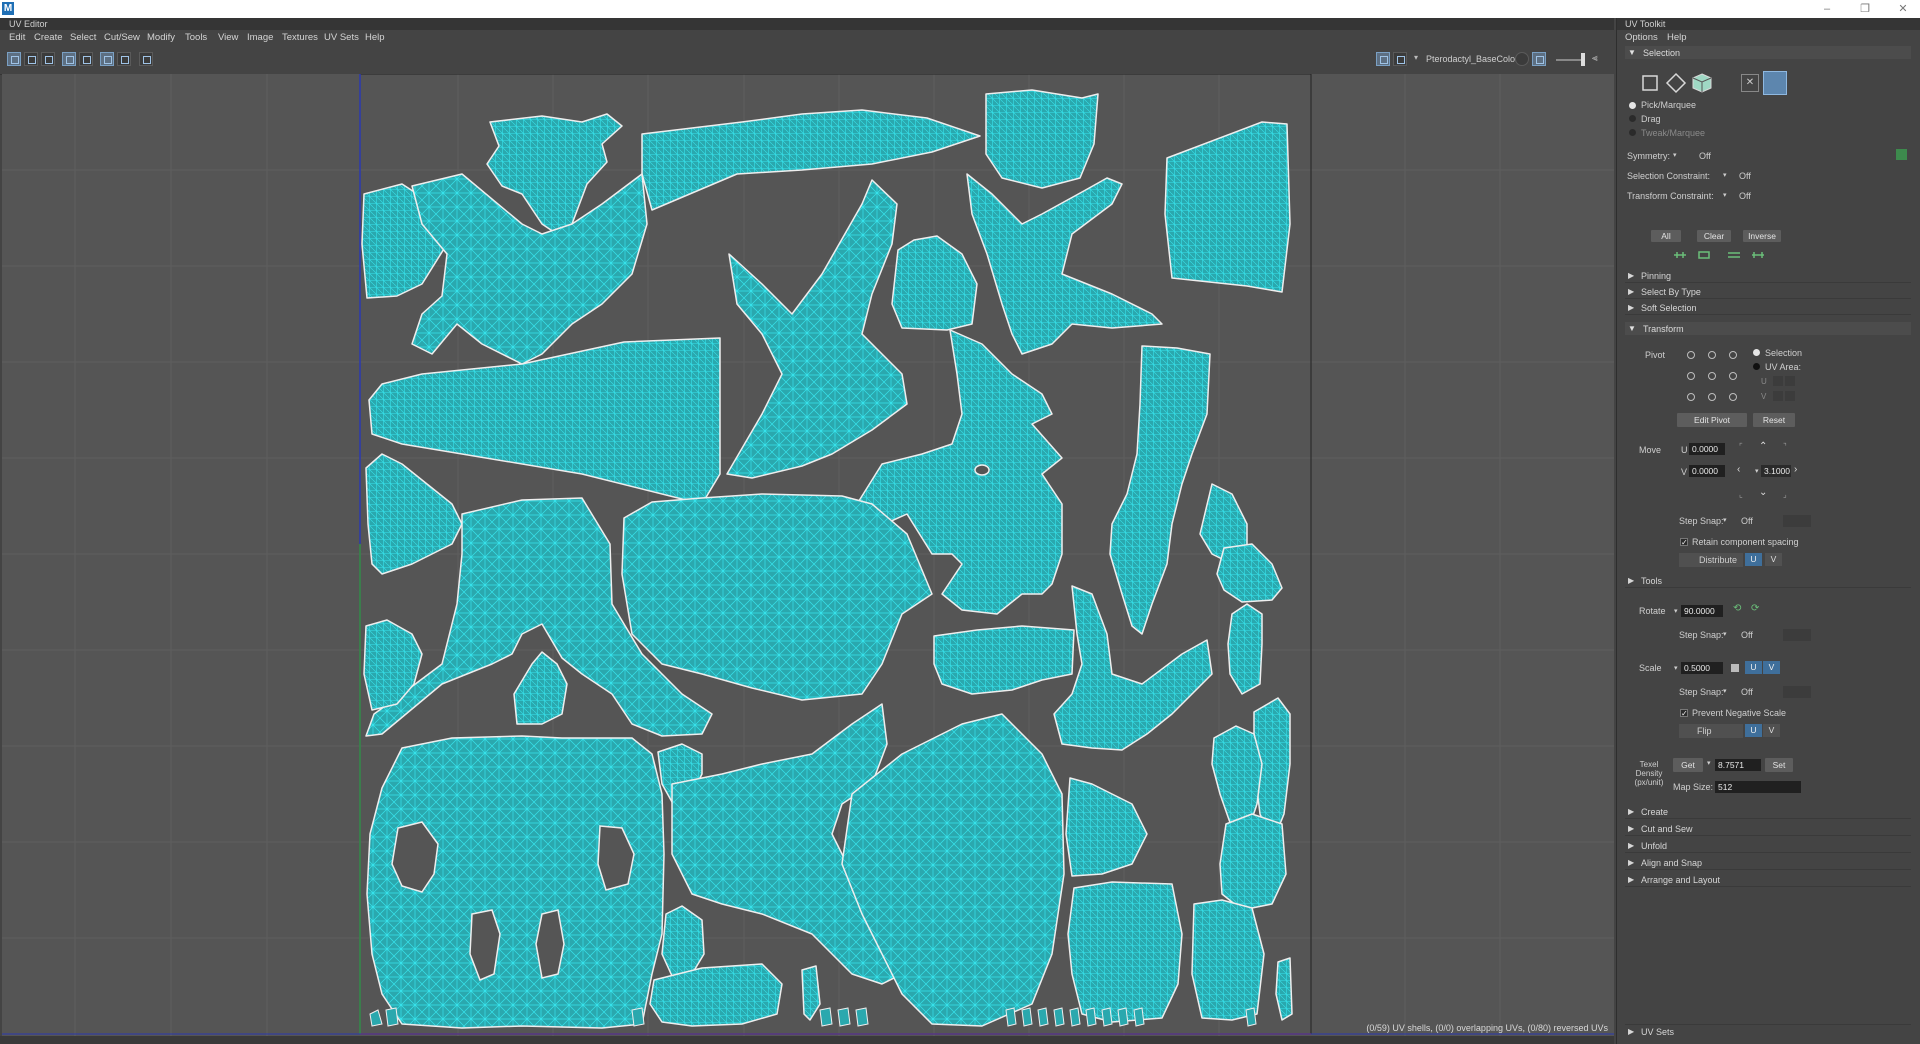  What do you see at coordinates (1768, 52) in the screenshot?
I see `section-selection: ▼ Selection` at bounding box center [1768, 52].